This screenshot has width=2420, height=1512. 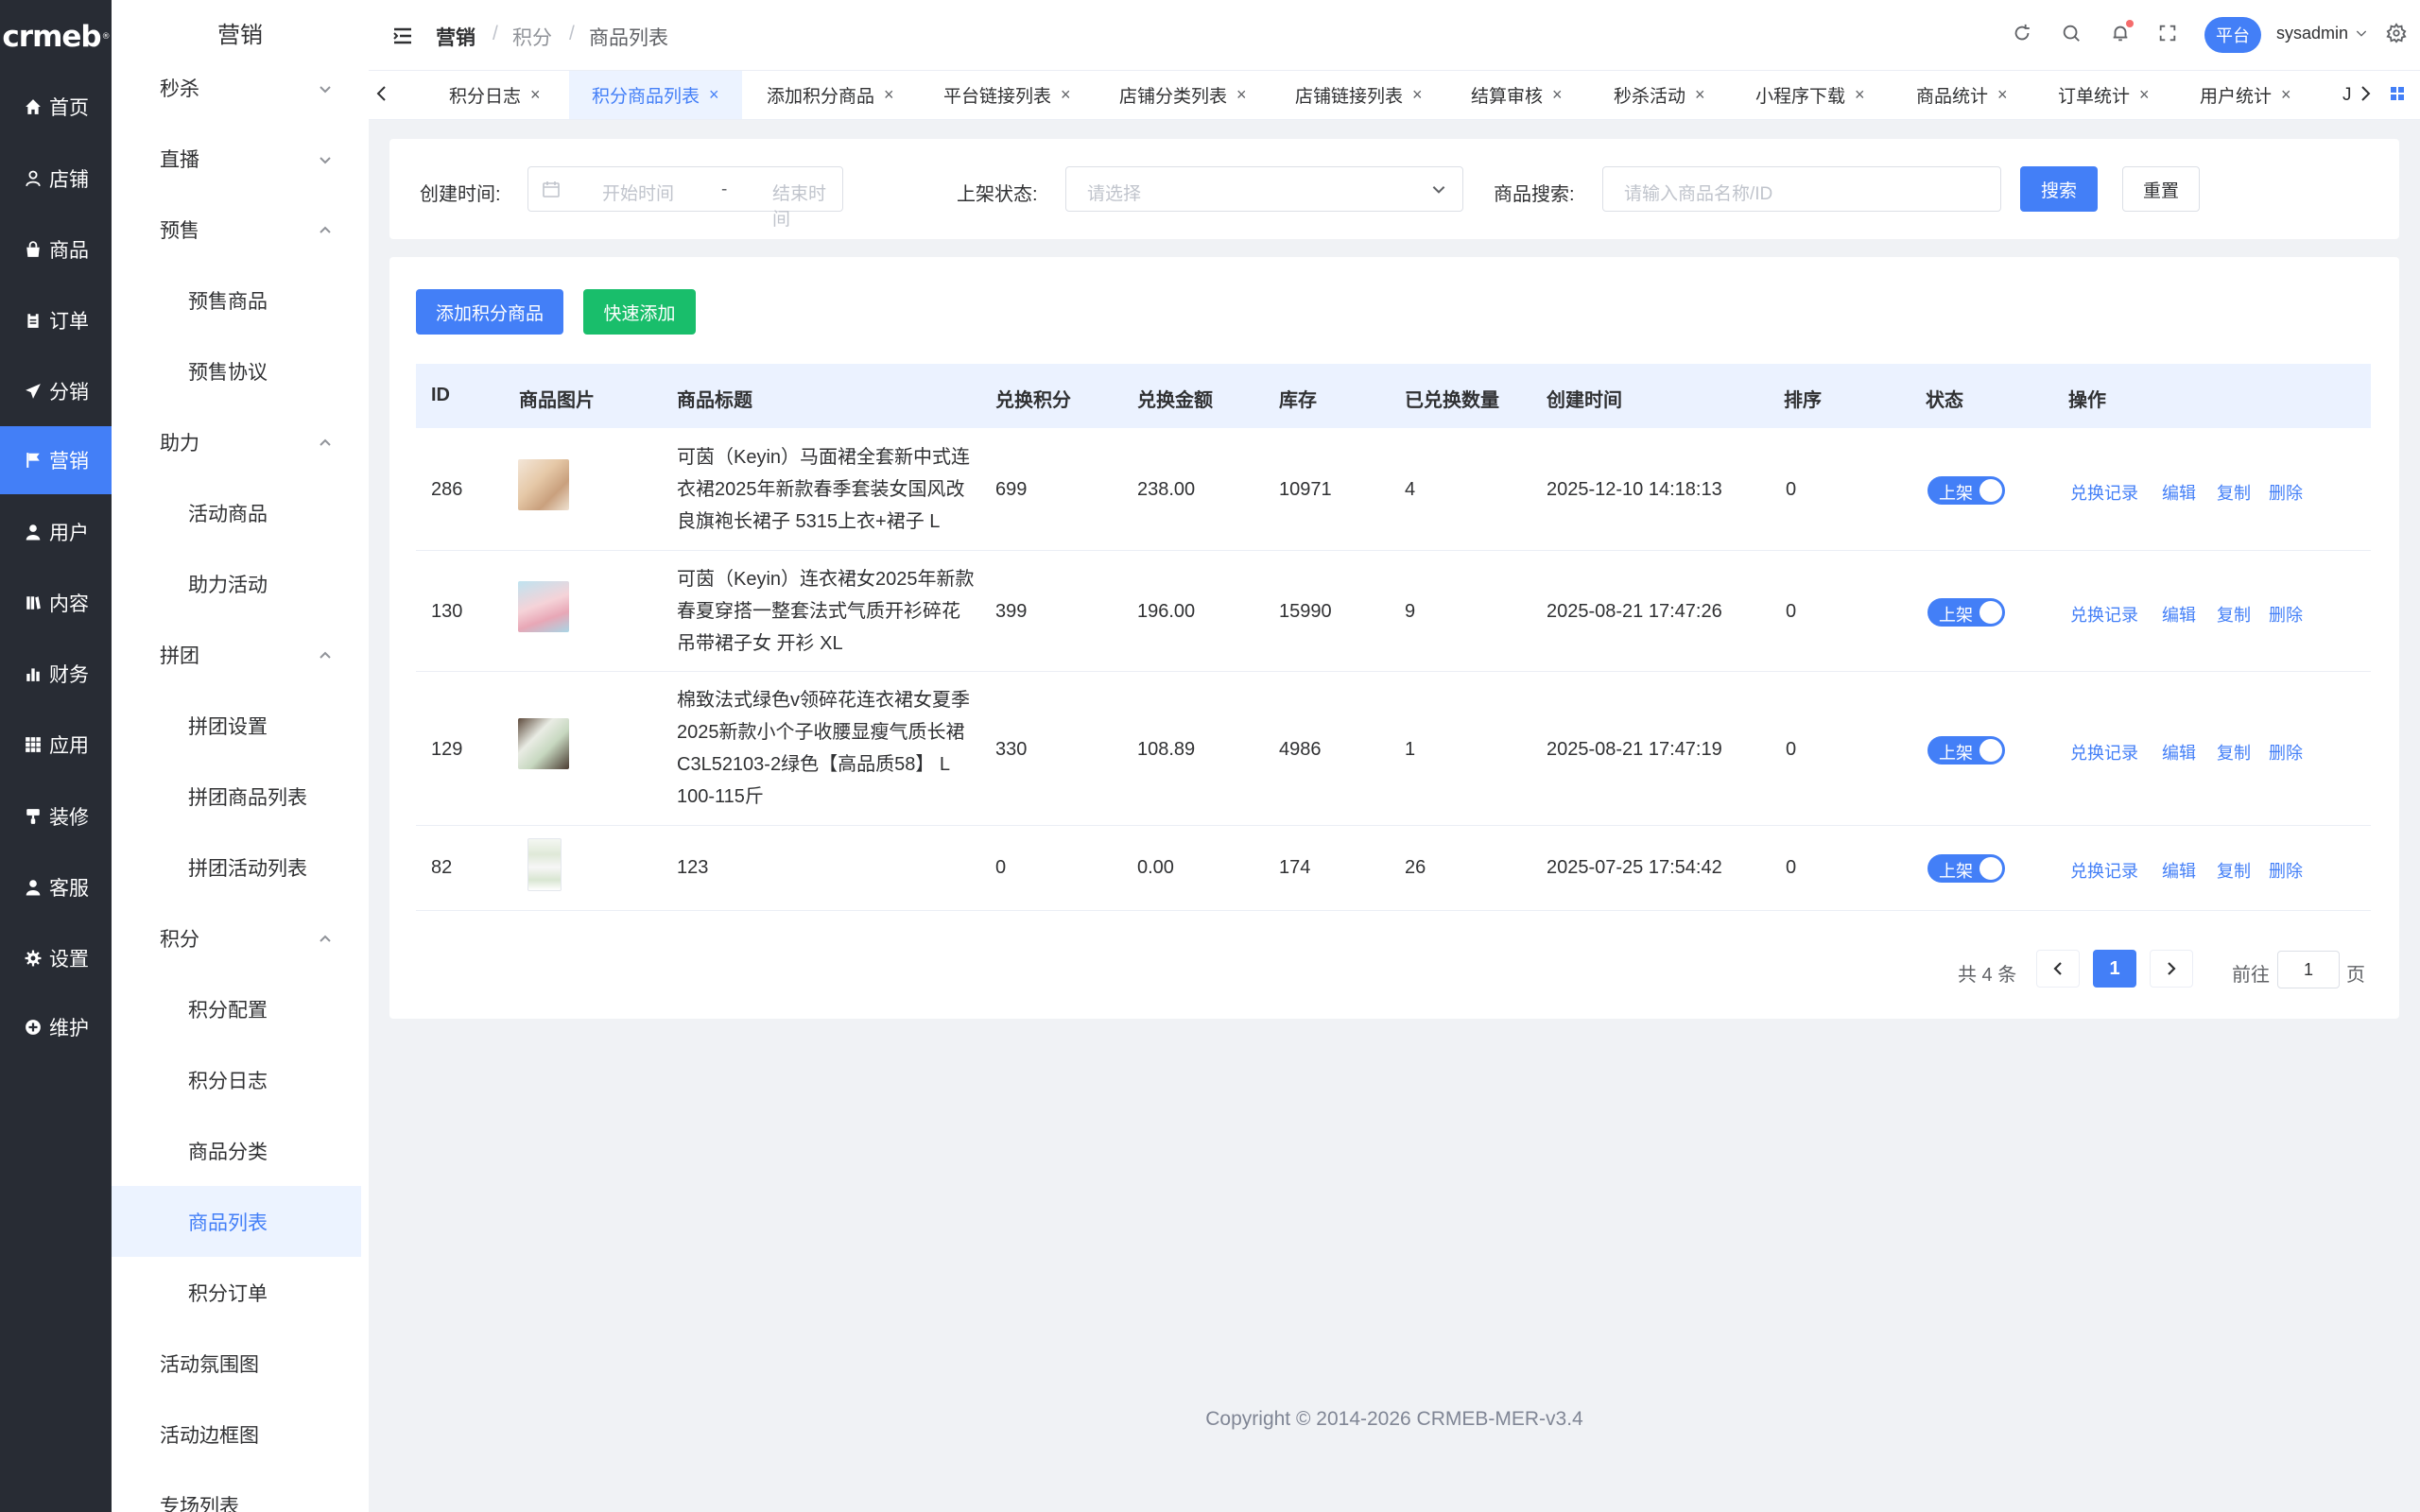 I want to click on reset-button: 重置, so click(x=2161, y=189).